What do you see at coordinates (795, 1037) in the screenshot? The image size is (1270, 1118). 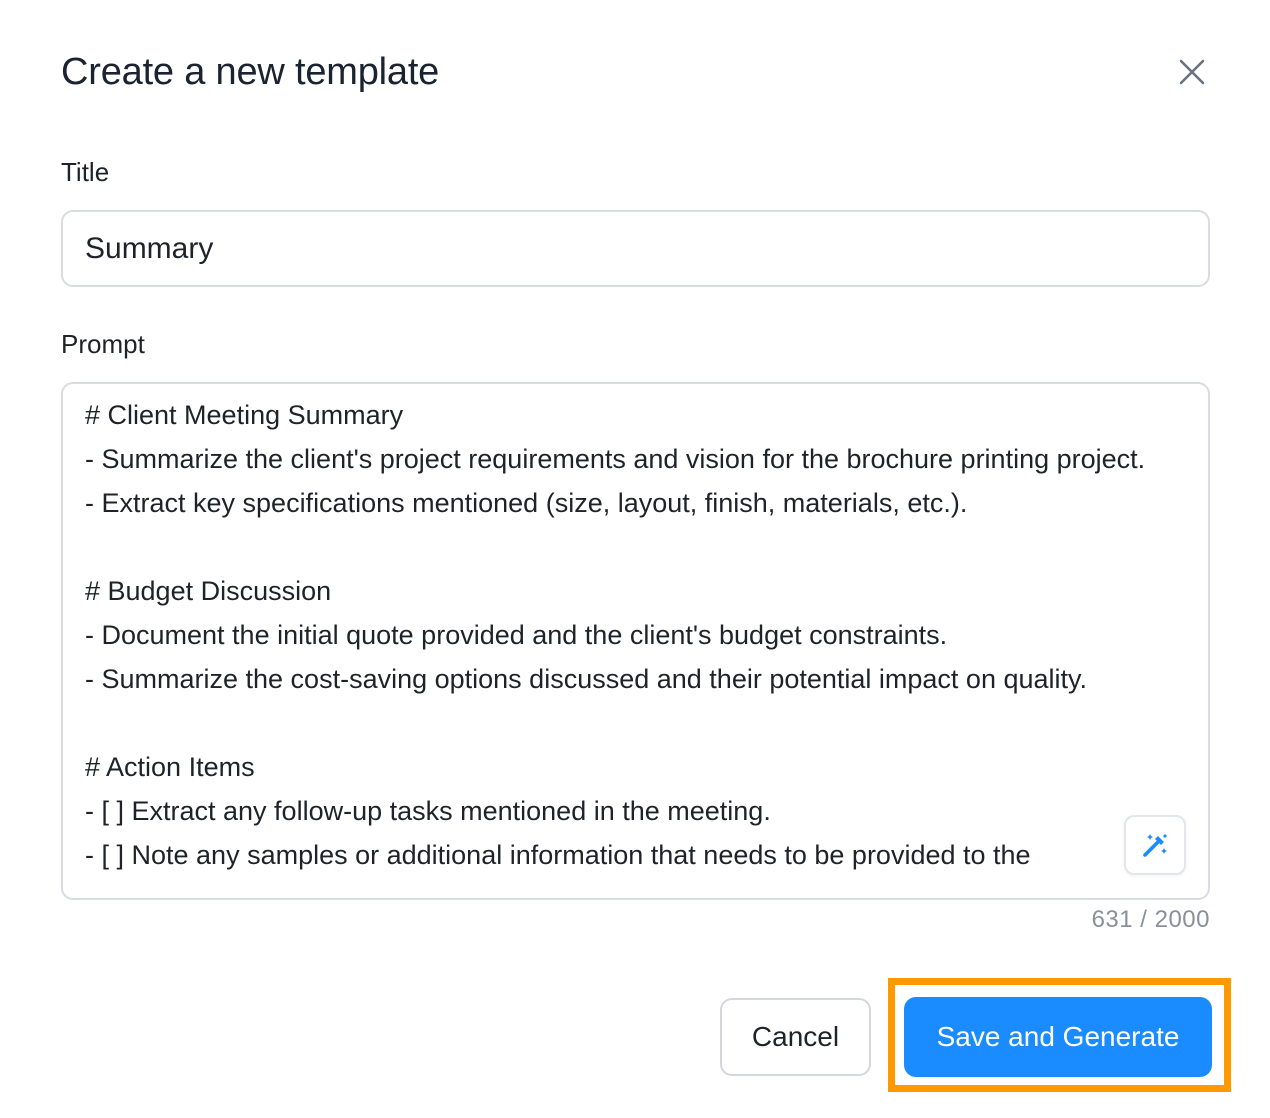 I see `cancel-button: Cancel` at bounding box center [795, 1037].